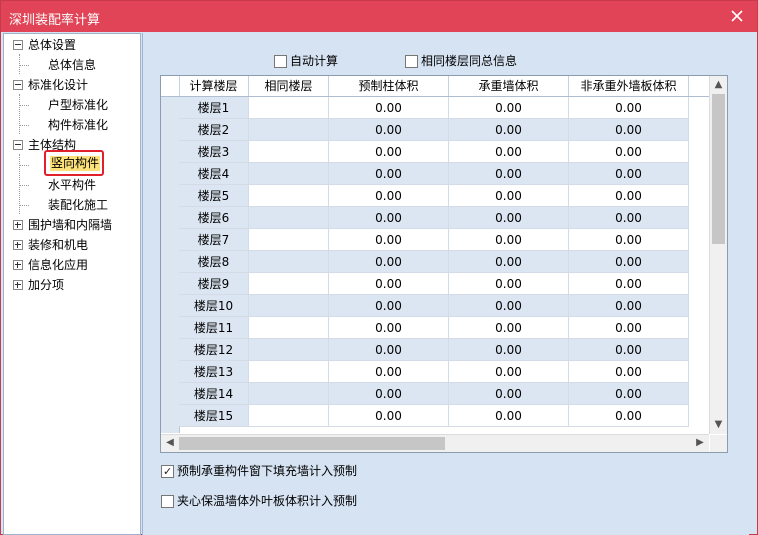  I want to click on table-row: 楼层9 0.00 0.00 0.00, so click(444, 284).